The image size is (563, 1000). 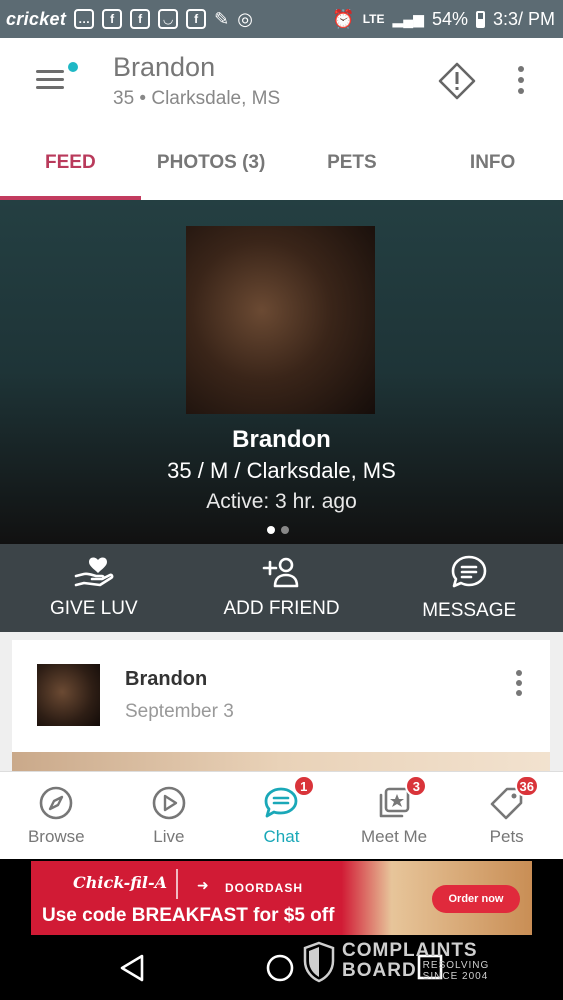 I want to click on watermark-tag1: RESOLVING, so click(x=456, y=965).